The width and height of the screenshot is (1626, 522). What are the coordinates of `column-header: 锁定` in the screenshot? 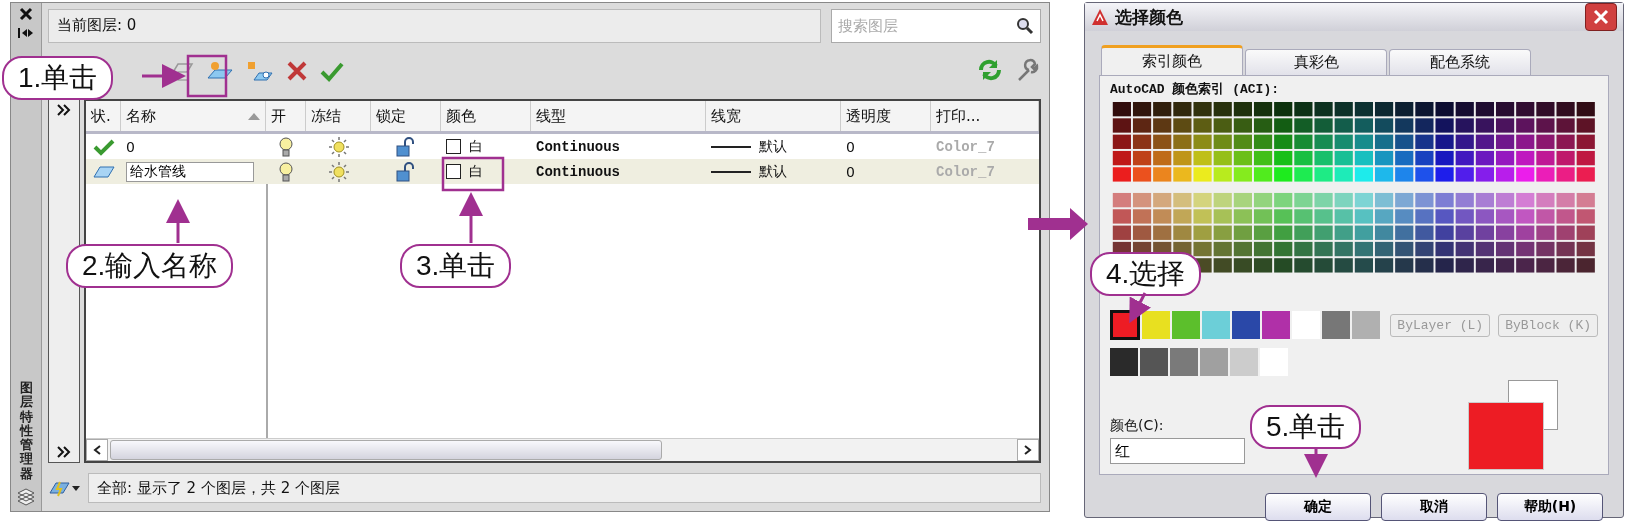 It's located at (406, 116).